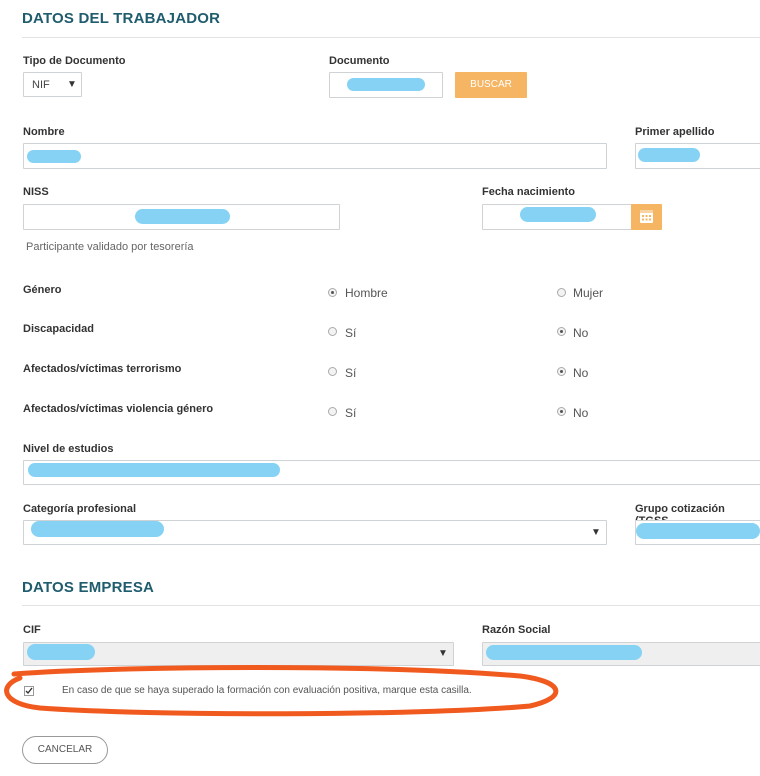  I want to click on radio-hombre, so click(332, 292).